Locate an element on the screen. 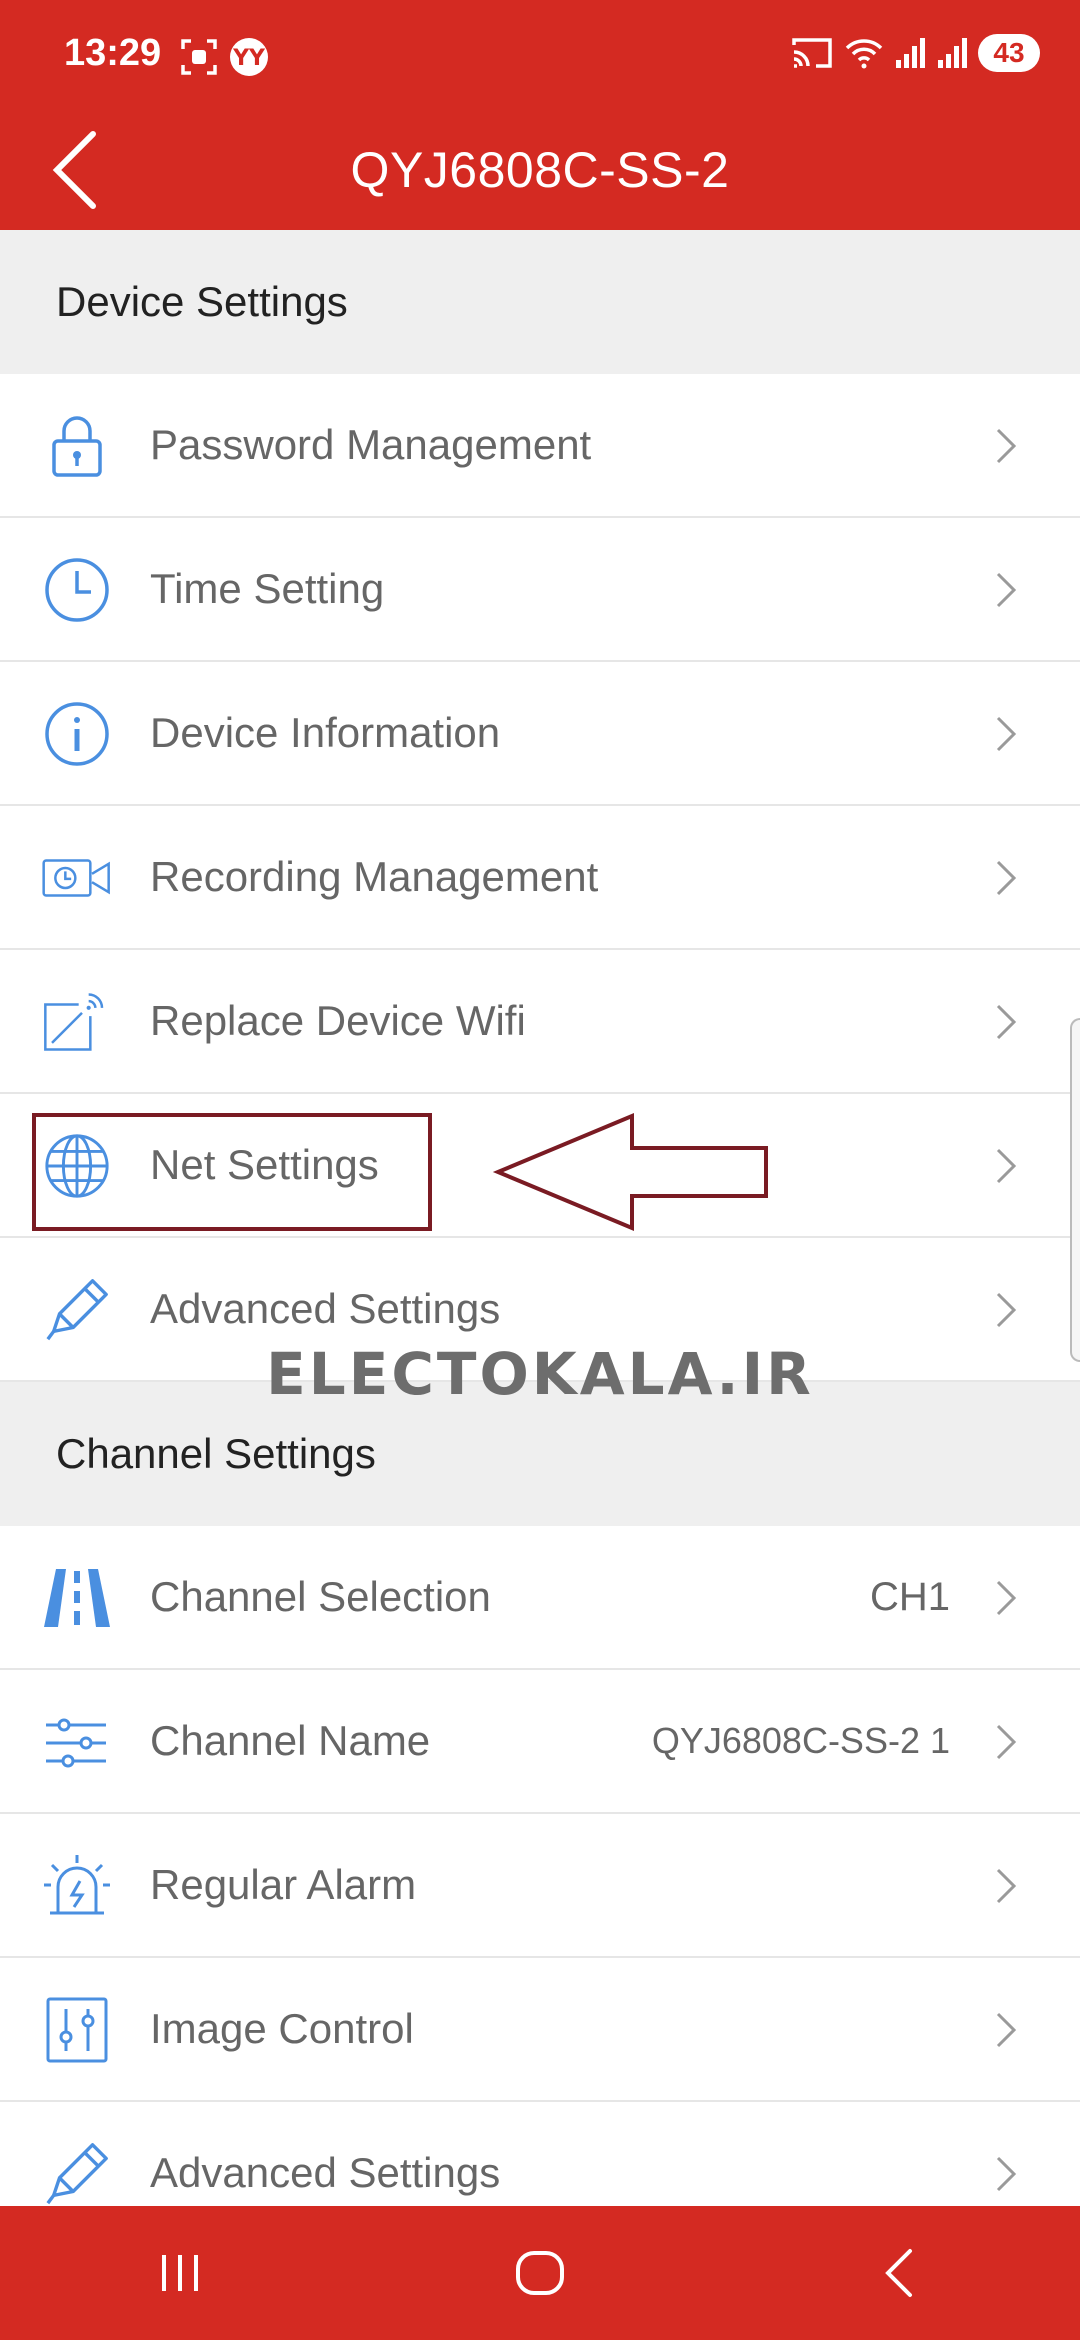  back-icon is located at coordinates (898, 2273).